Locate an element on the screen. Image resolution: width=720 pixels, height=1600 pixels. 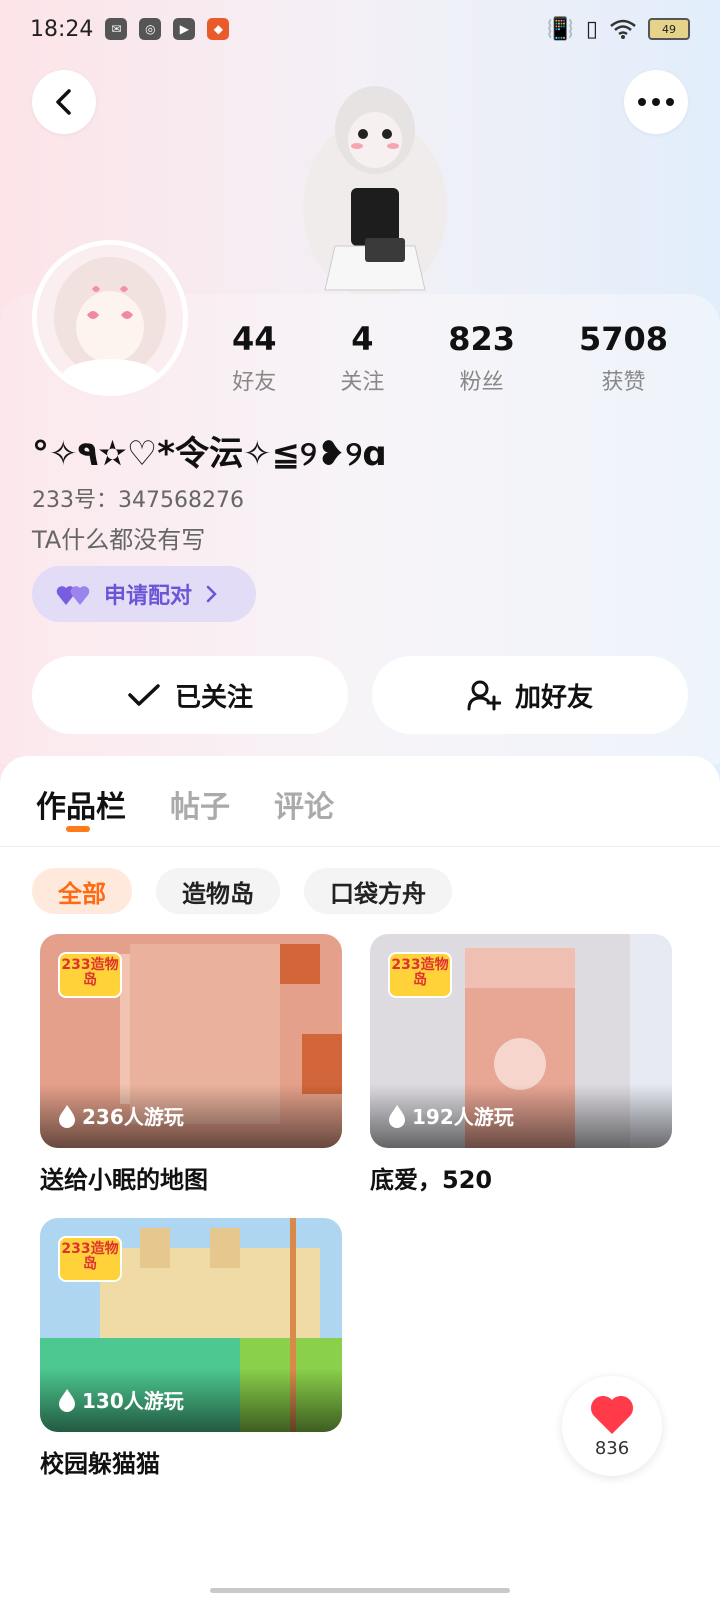
home-indicator is located at coordinates (360, 1590).